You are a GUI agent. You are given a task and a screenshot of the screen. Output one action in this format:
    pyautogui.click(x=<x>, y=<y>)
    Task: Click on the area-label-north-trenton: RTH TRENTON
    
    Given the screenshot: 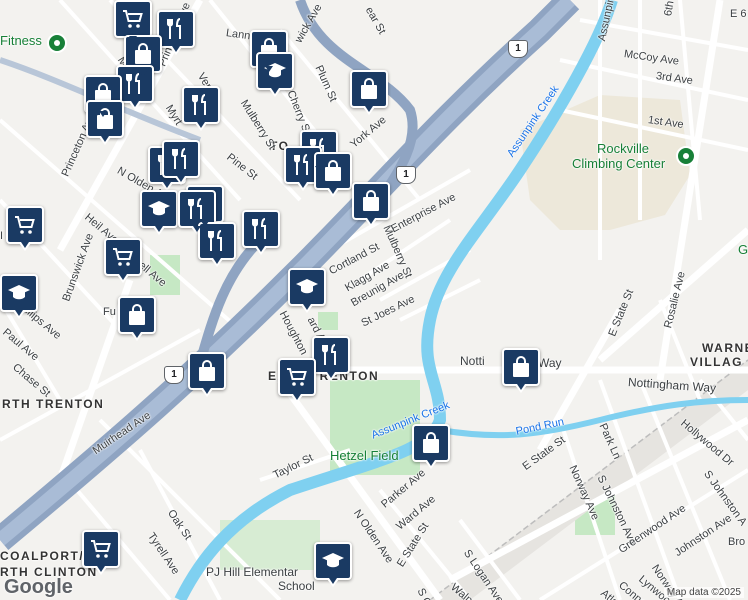 What is the action you would take?
    pyautogui.click(x=53, y=404)
    